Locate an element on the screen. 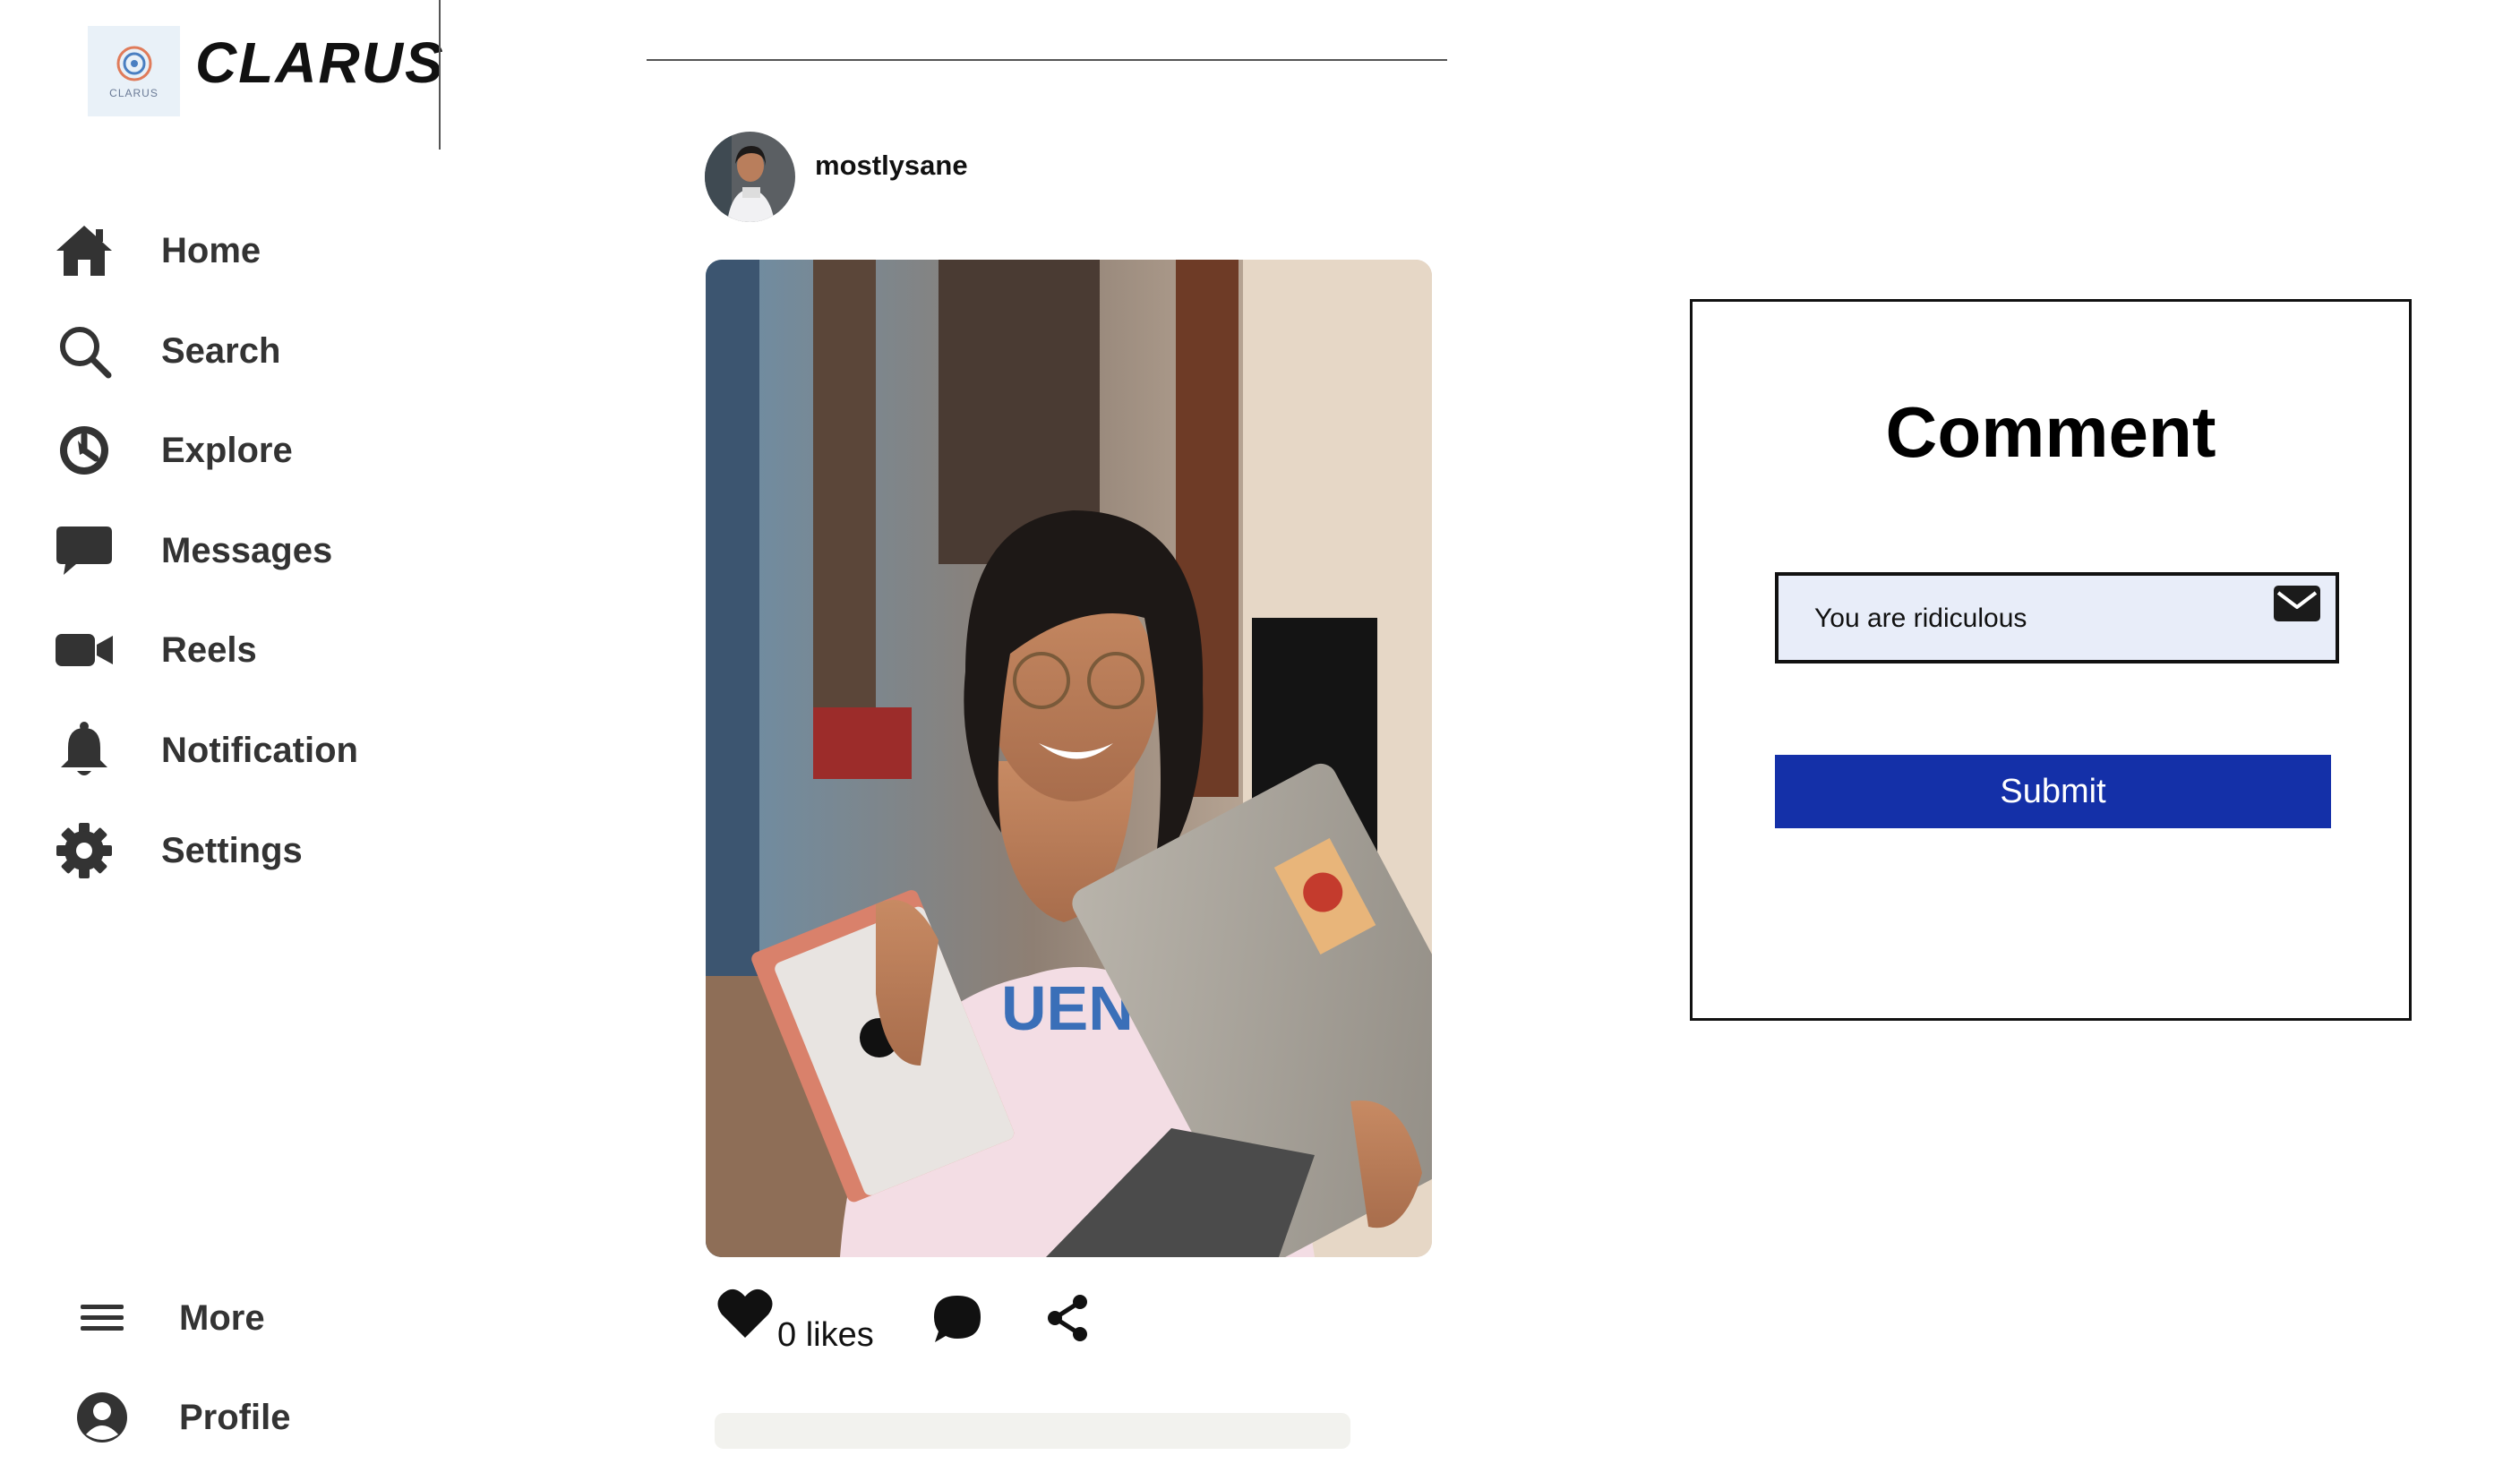  like-heart-icon is located at coordinates (745, 1315).